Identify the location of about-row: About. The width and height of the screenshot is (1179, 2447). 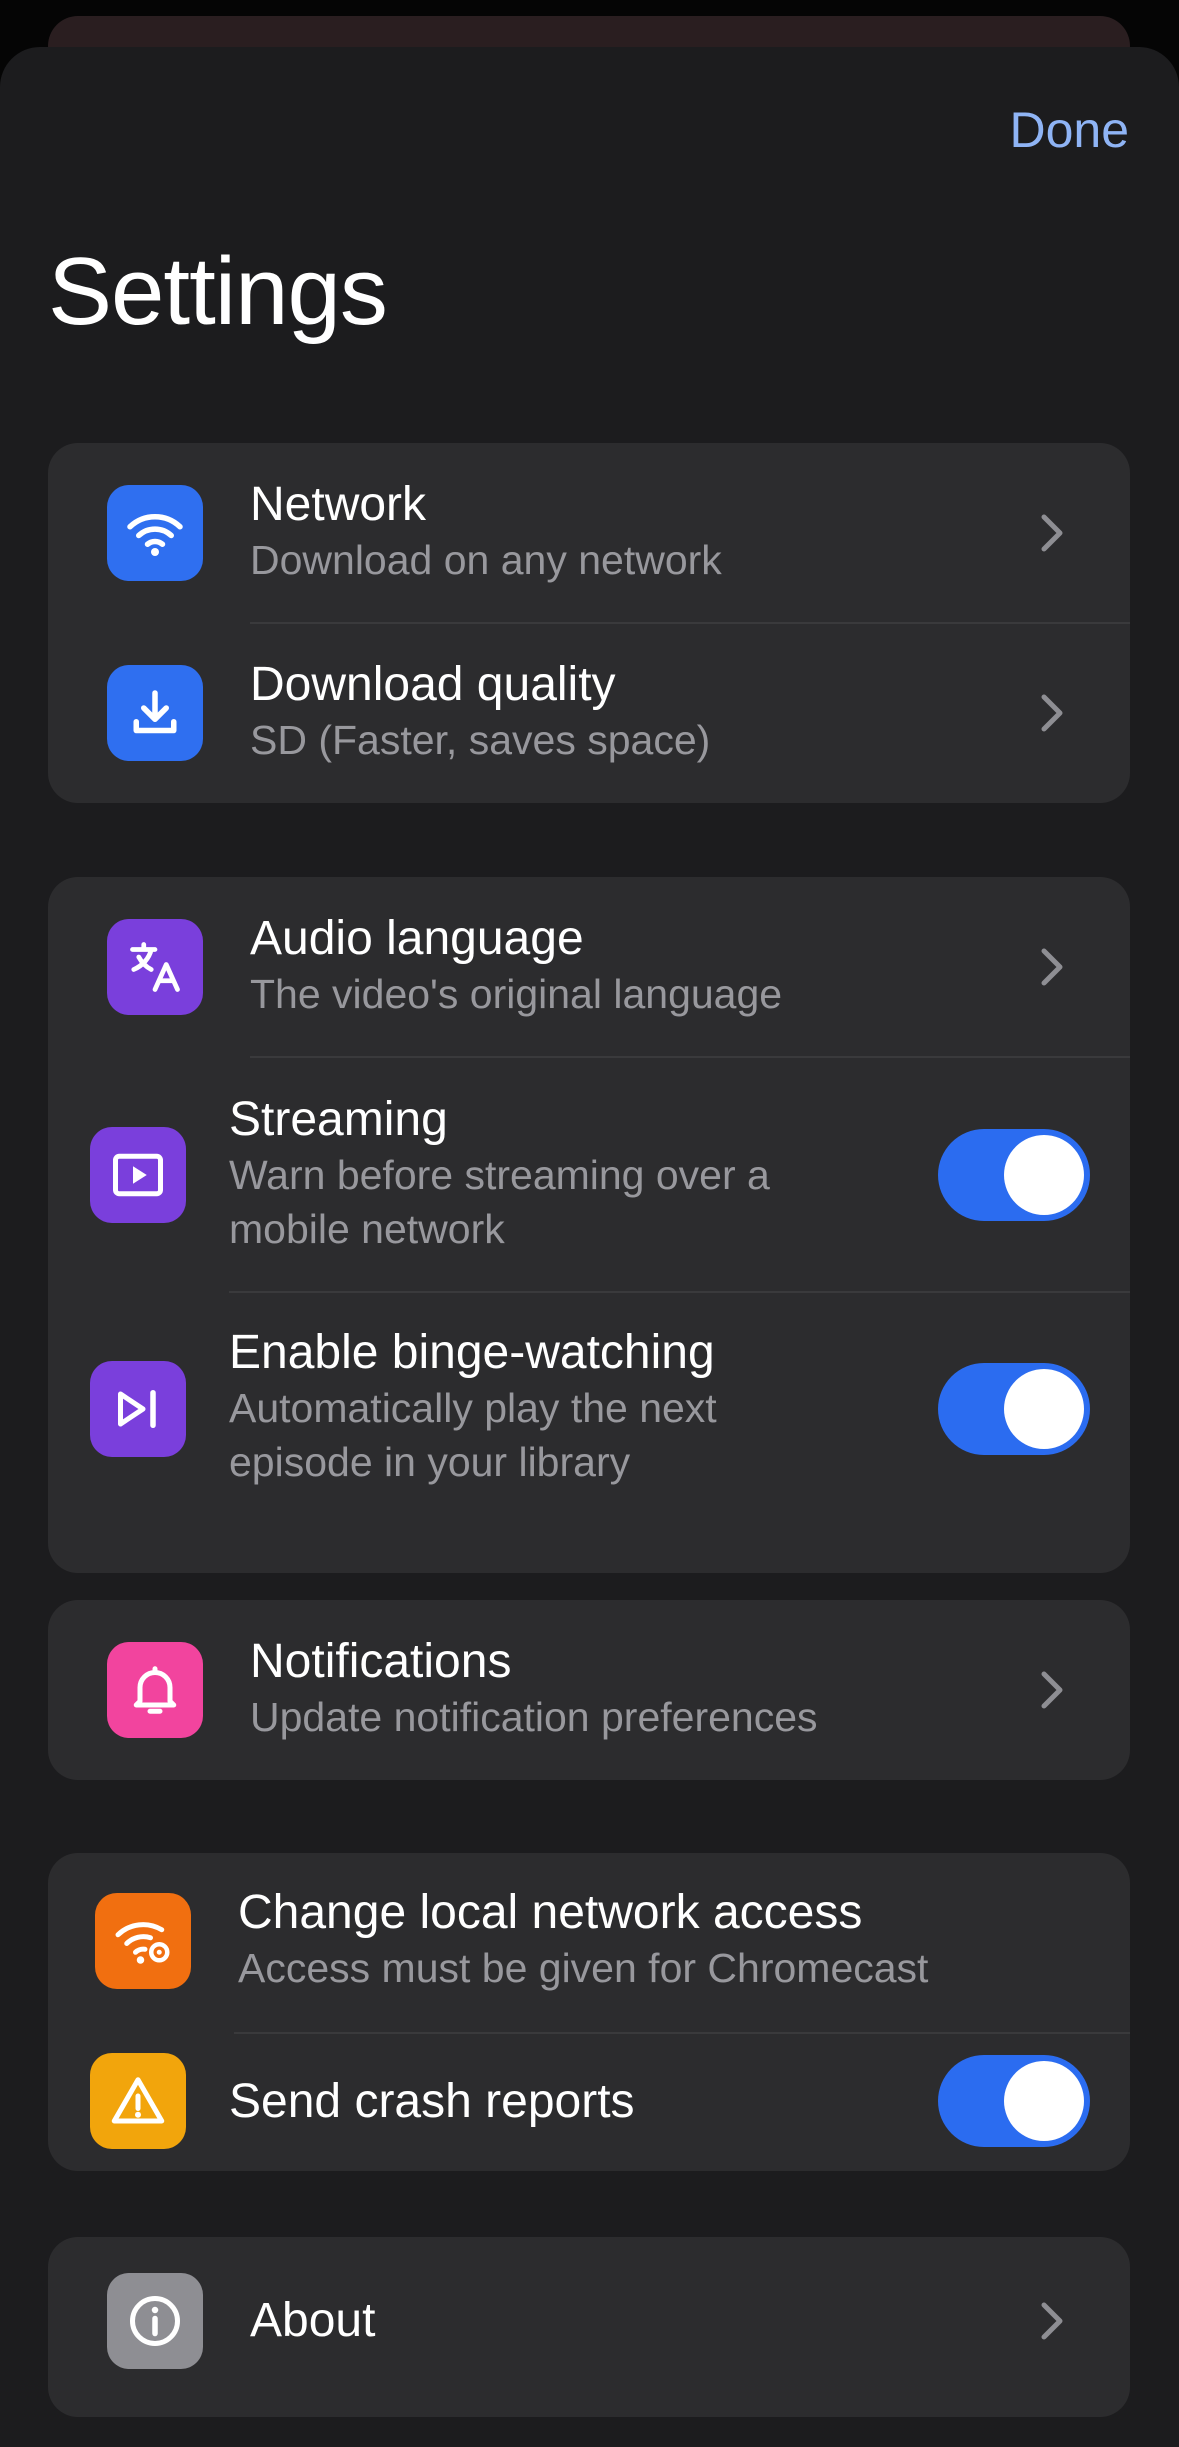
(589, 2327).